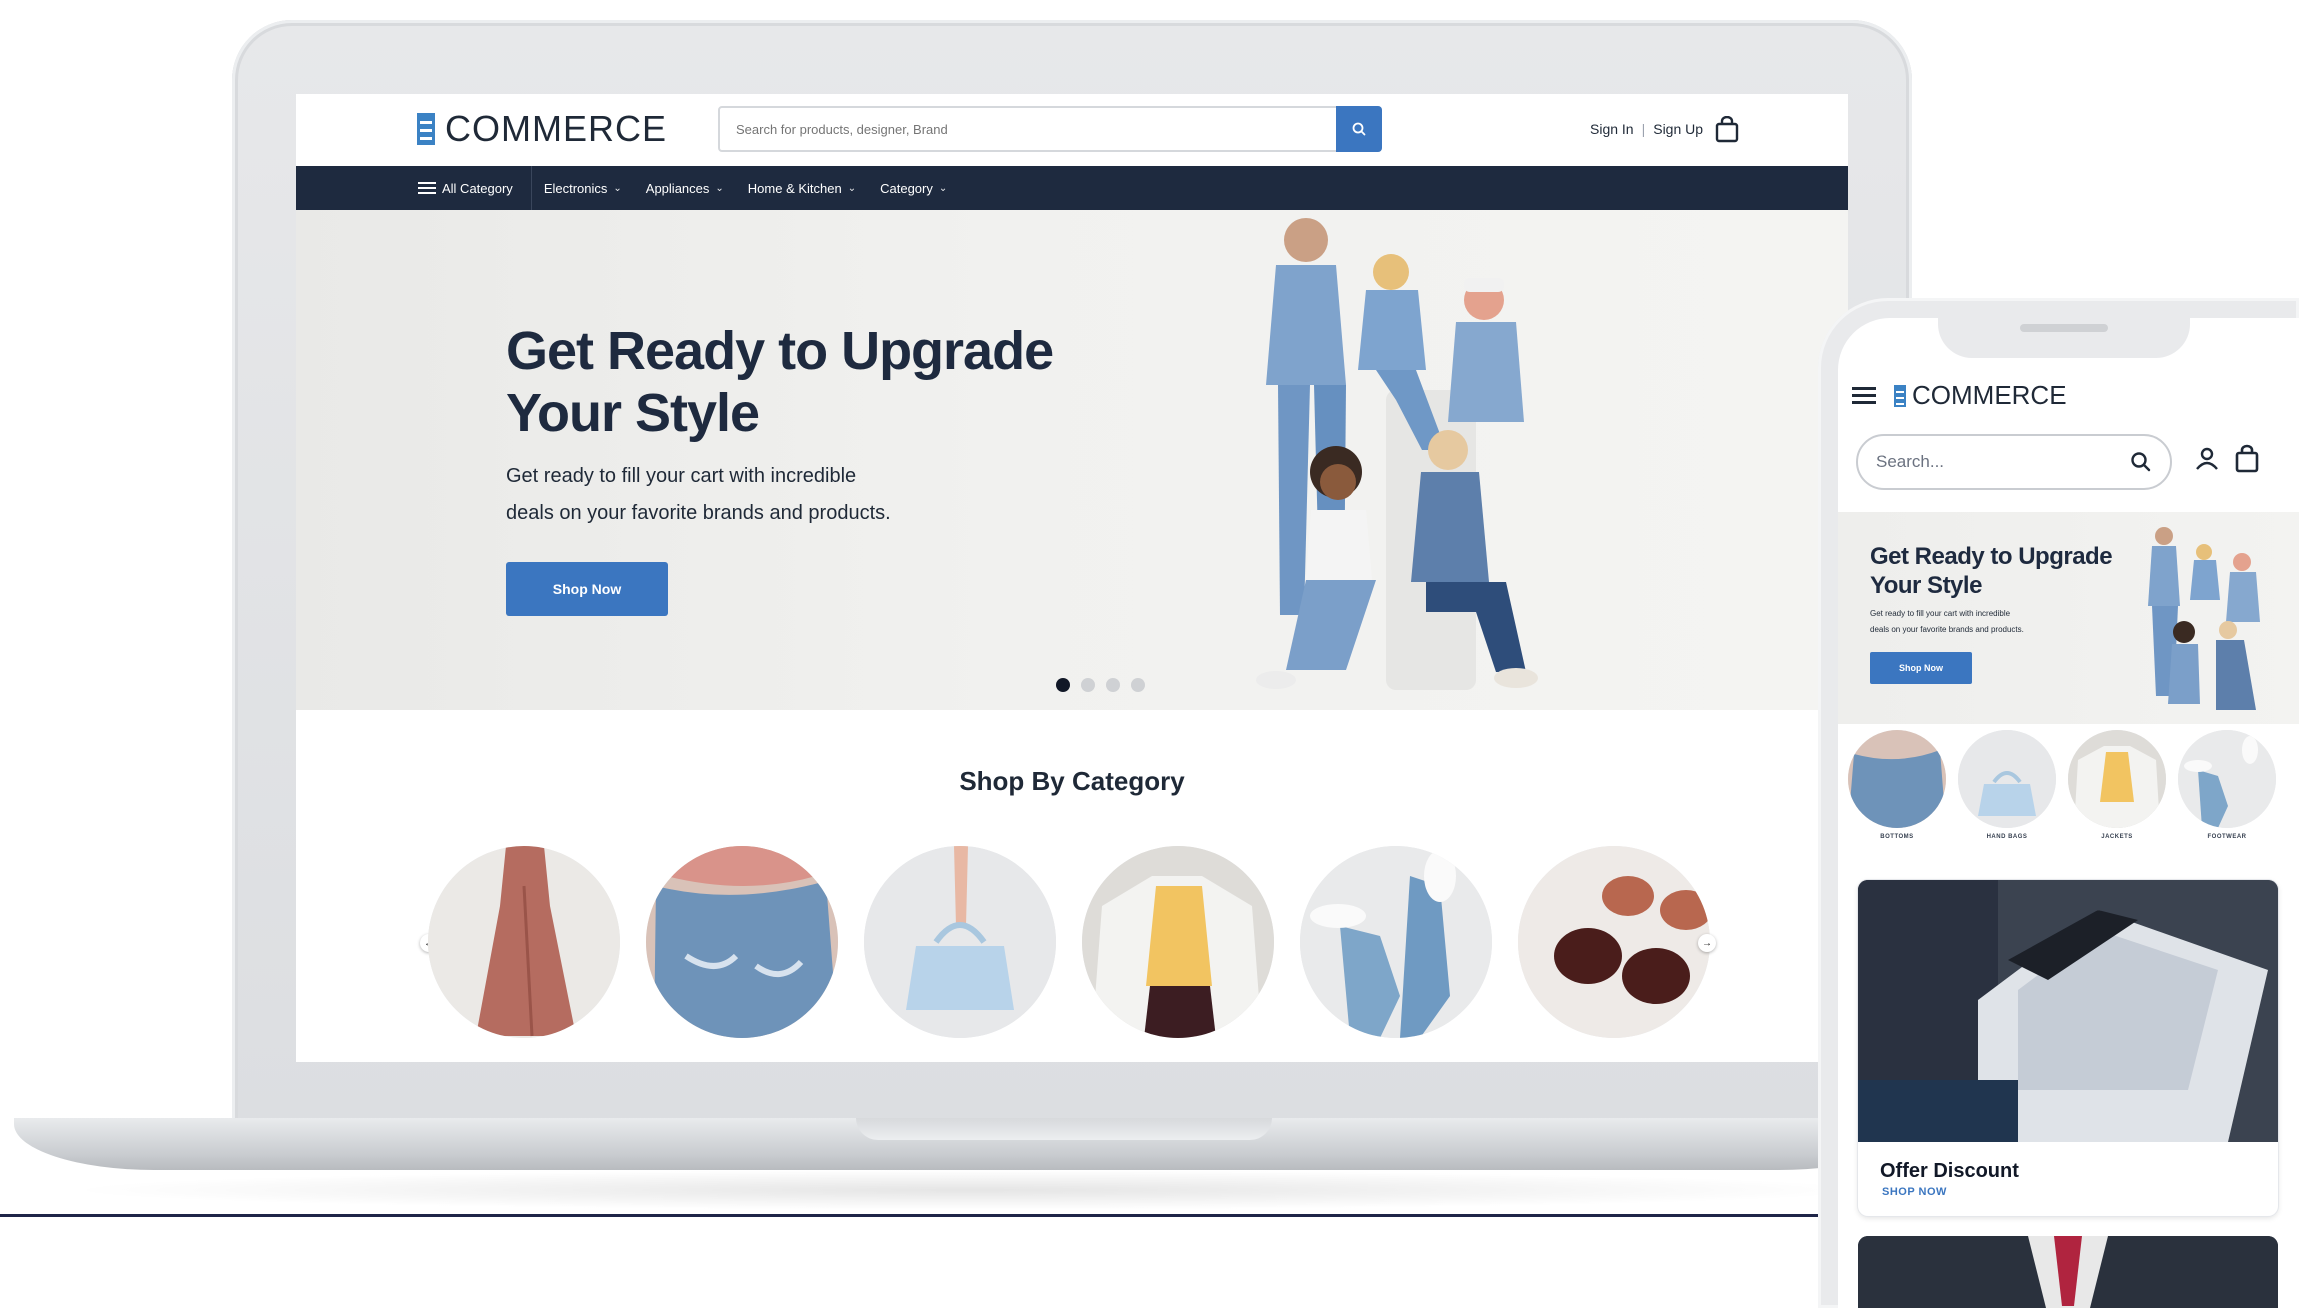  I want to click on offer-card: Offer Discount SHOP NOW, so click(2068, 1048).